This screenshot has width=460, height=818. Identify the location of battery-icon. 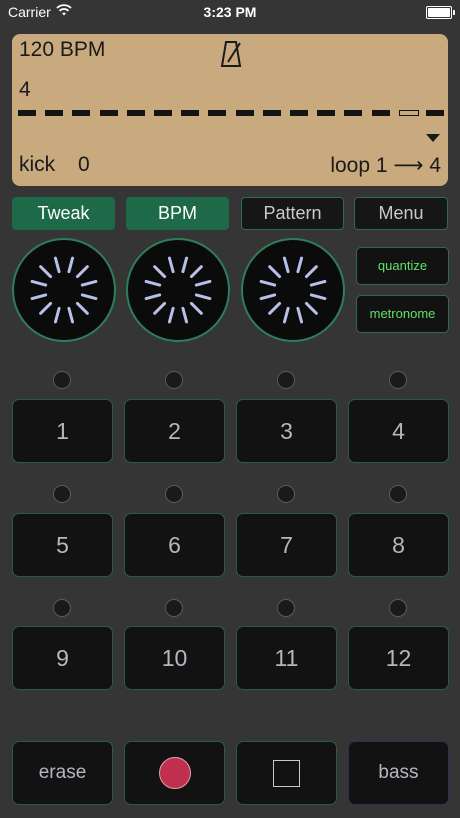
(440, 12).